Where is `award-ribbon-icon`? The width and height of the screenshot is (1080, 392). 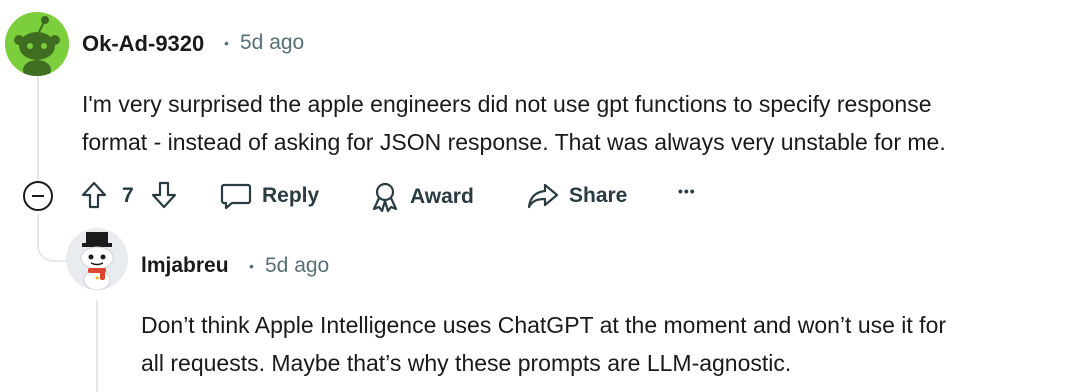
award-ribbon-icon is located at coordinates (385, 197).